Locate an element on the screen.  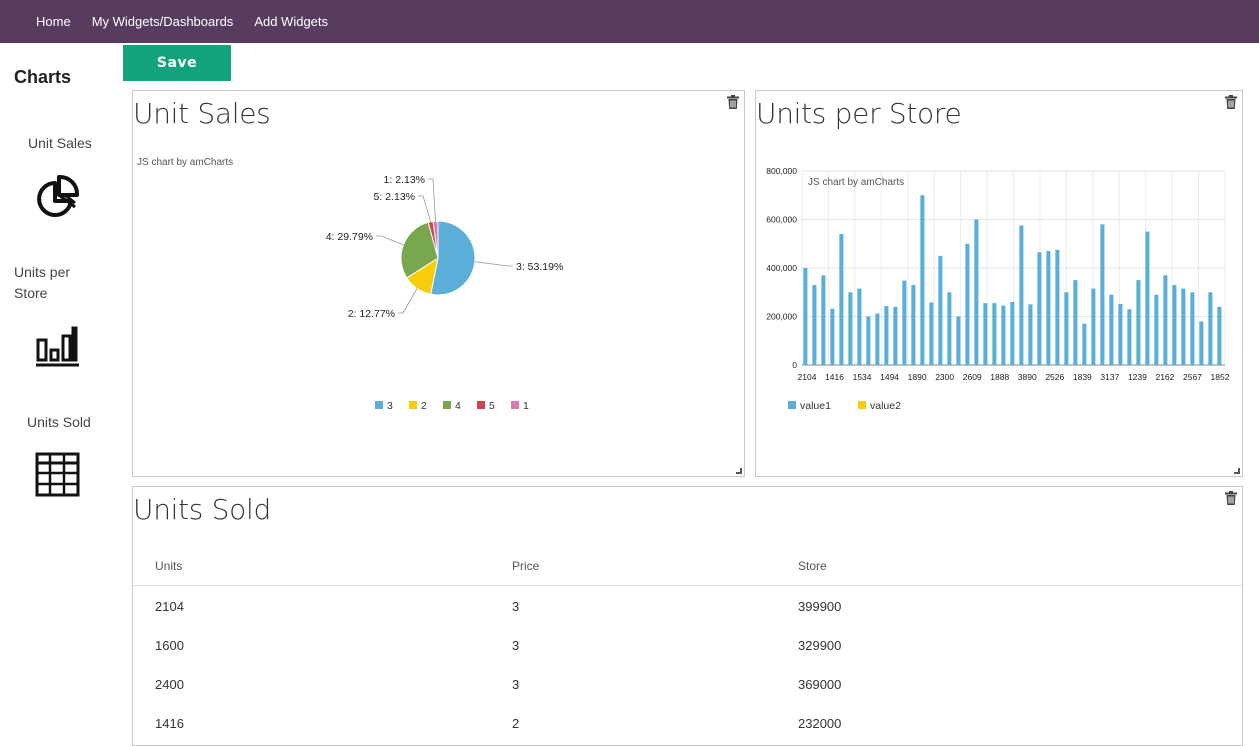
column-header-price: Price is located at coordinates (525, 566).